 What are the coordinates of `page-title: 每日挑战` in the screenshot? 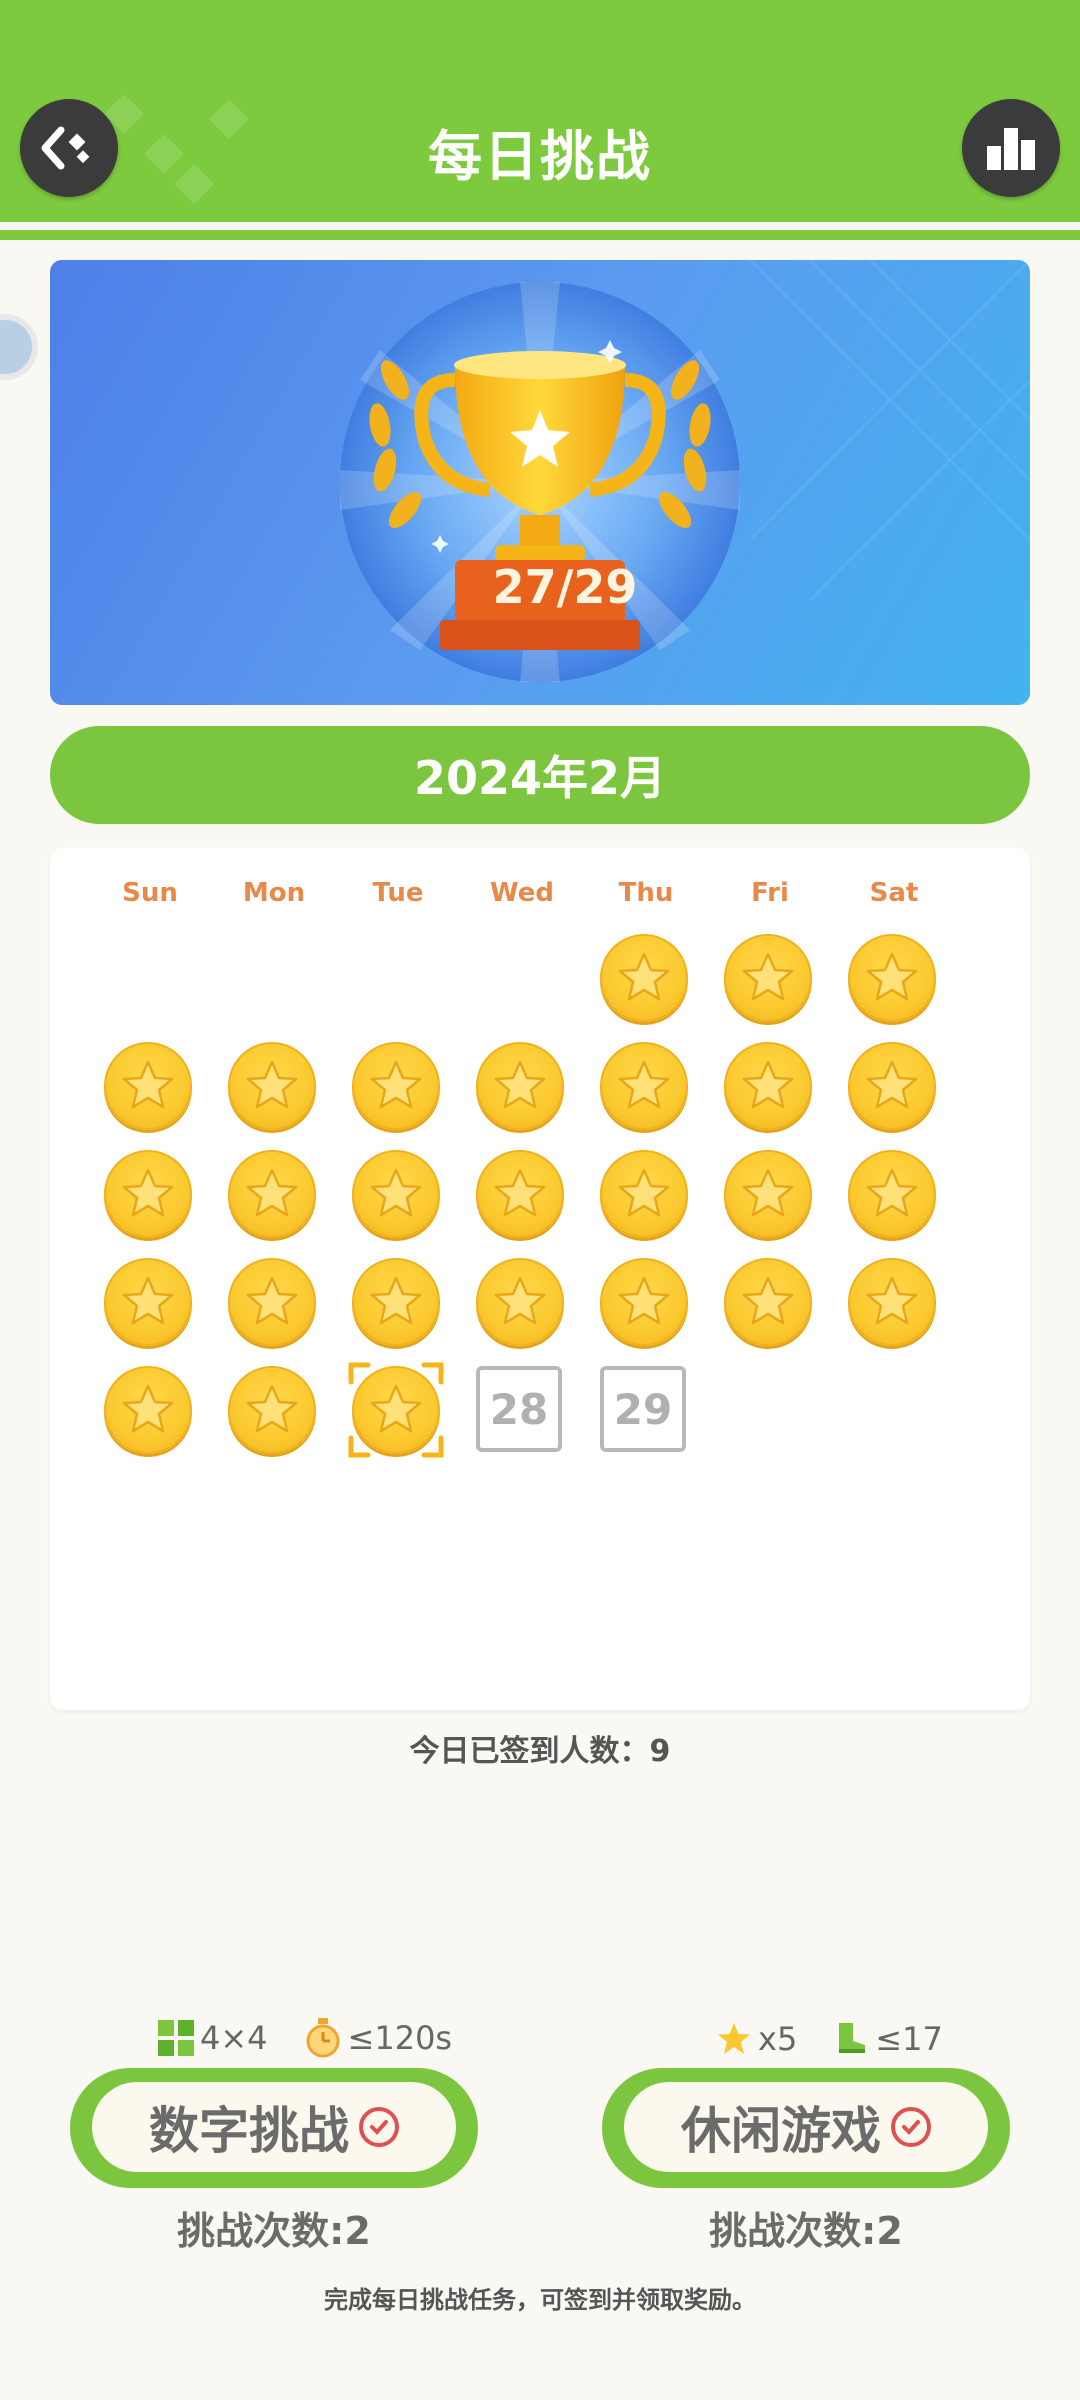 It's located at (540, 156).